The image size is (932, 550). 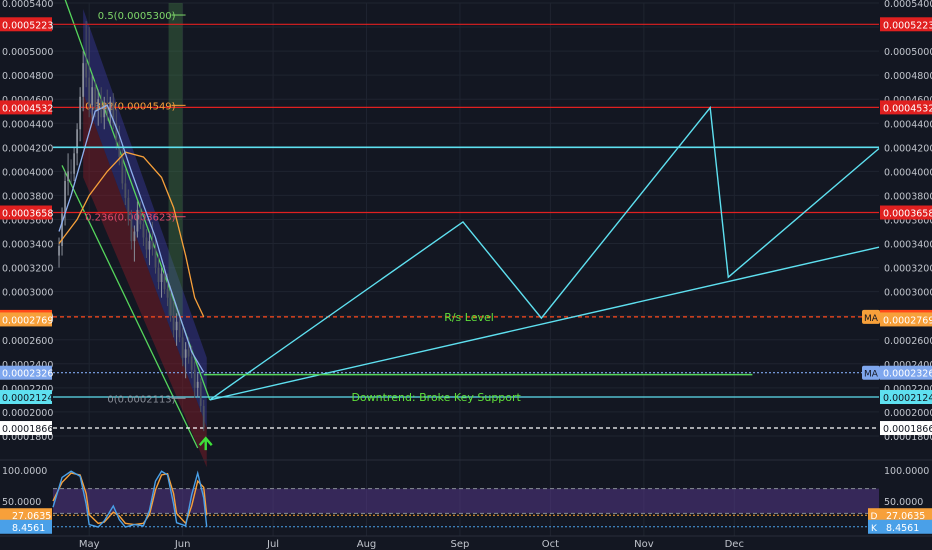 What do you see at coordinates (908, 269) in the screenshot?
I see `right-tick-label: 0.0003200` at bounding box center [908, 269].